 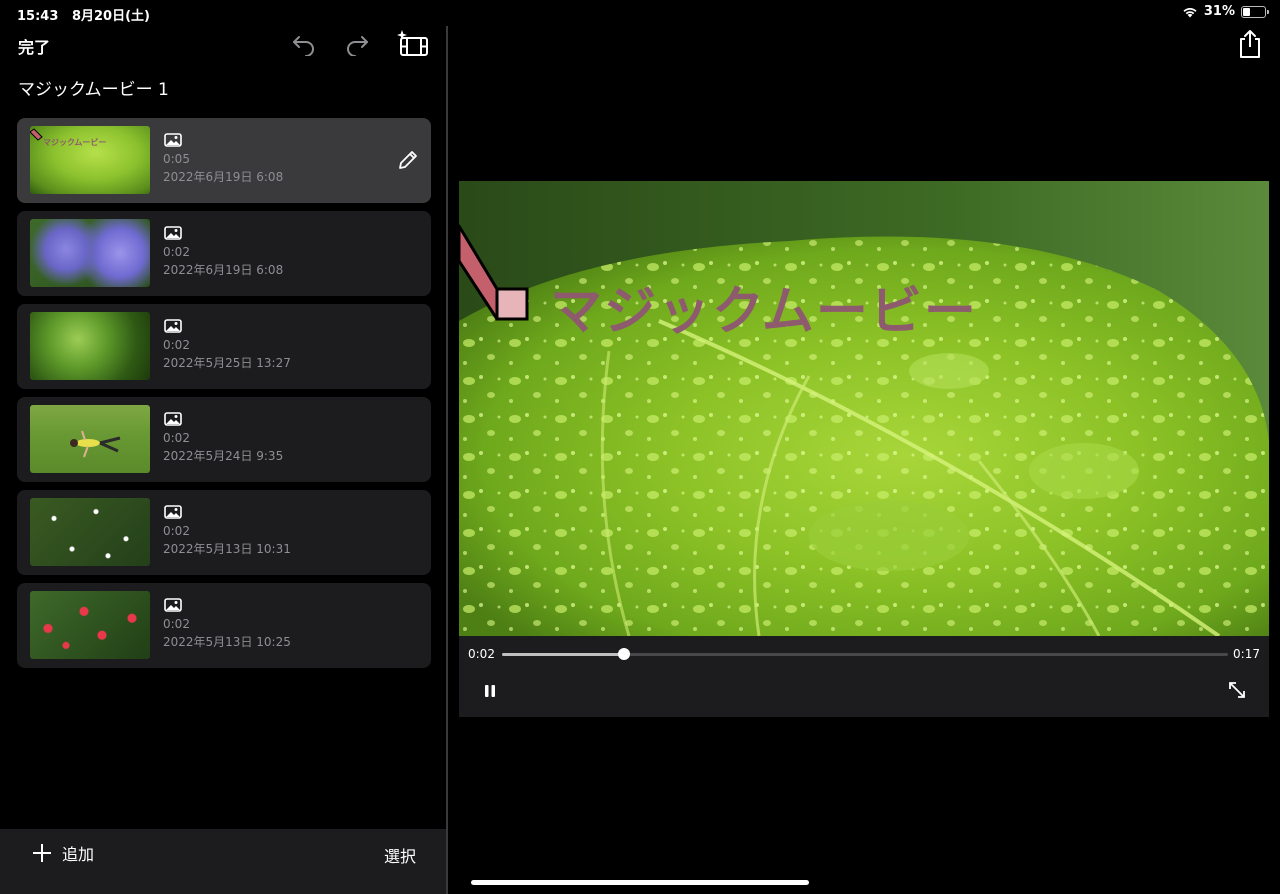 I want to click on clip-row-3: 0:02 2022年5月25日 13:27, so click(x=224, y=346).